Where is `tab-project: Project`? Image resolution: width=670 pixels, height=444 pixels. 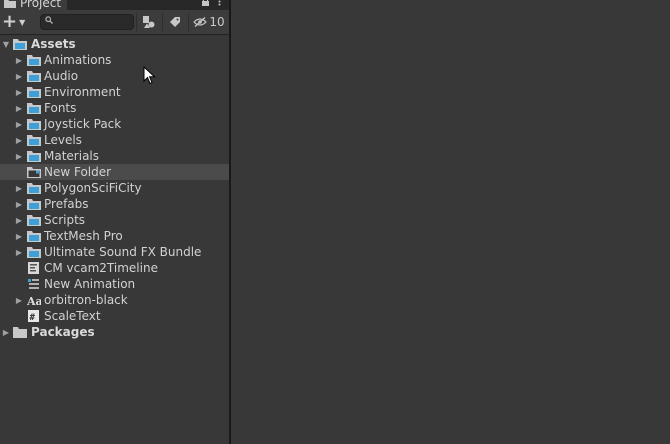
tab-project: Project is located at coordinates (34, 5).